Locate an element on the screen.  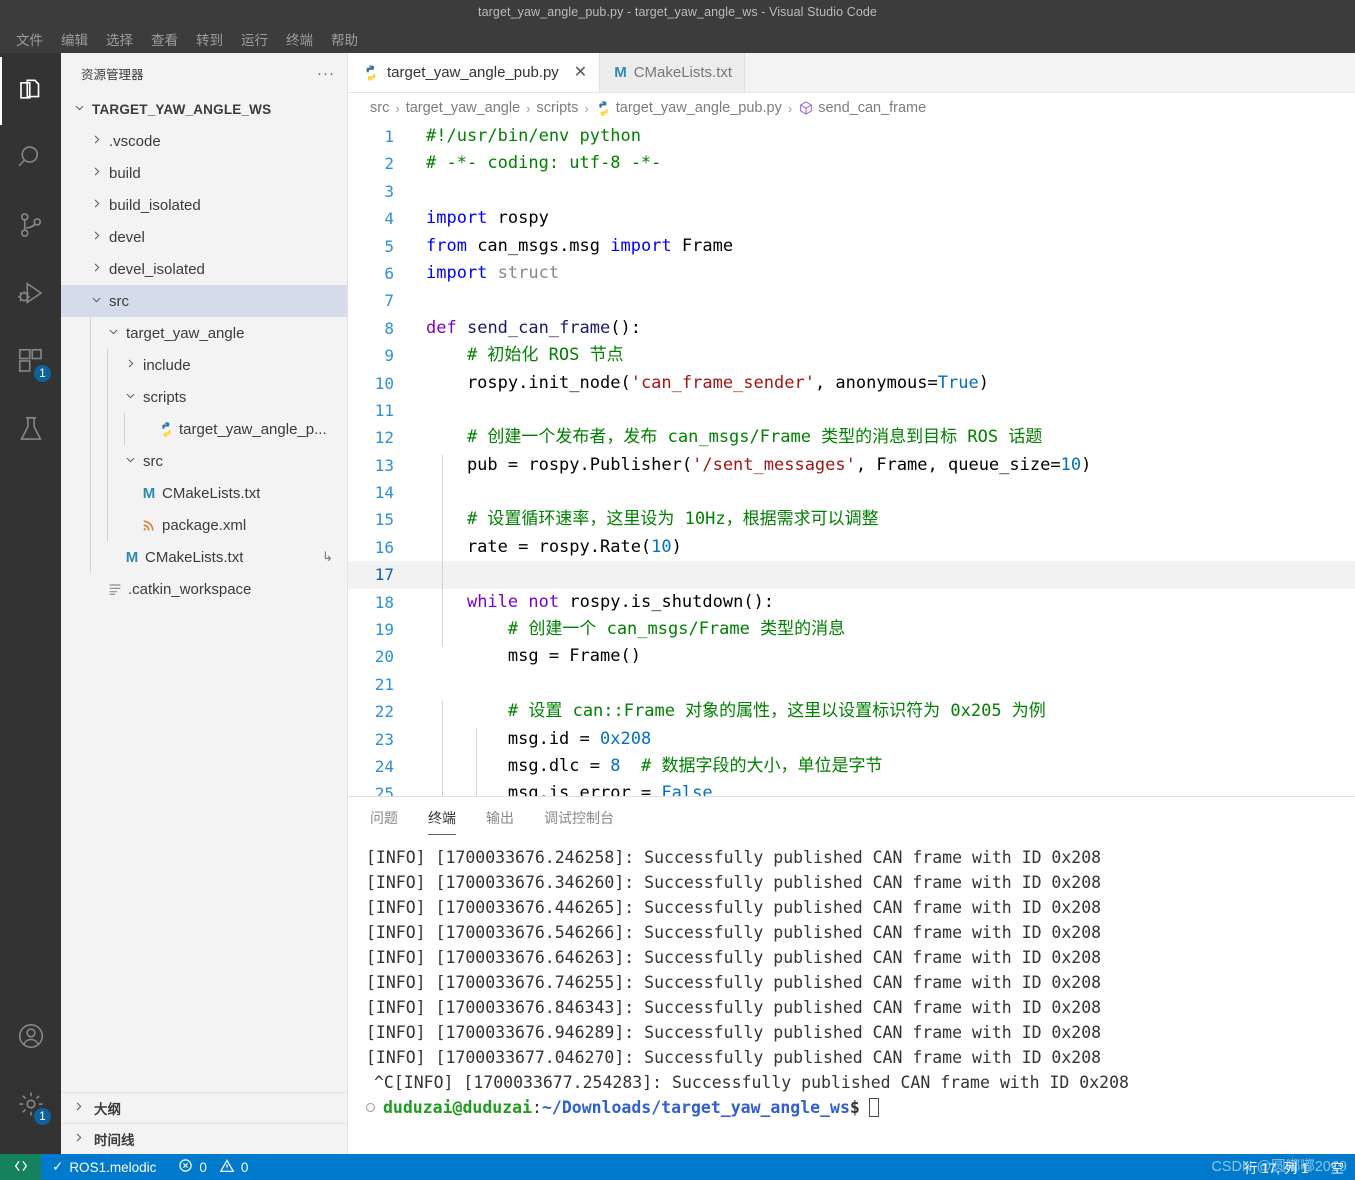
warning-triangle-icon is located at coordinates (227, 1167).